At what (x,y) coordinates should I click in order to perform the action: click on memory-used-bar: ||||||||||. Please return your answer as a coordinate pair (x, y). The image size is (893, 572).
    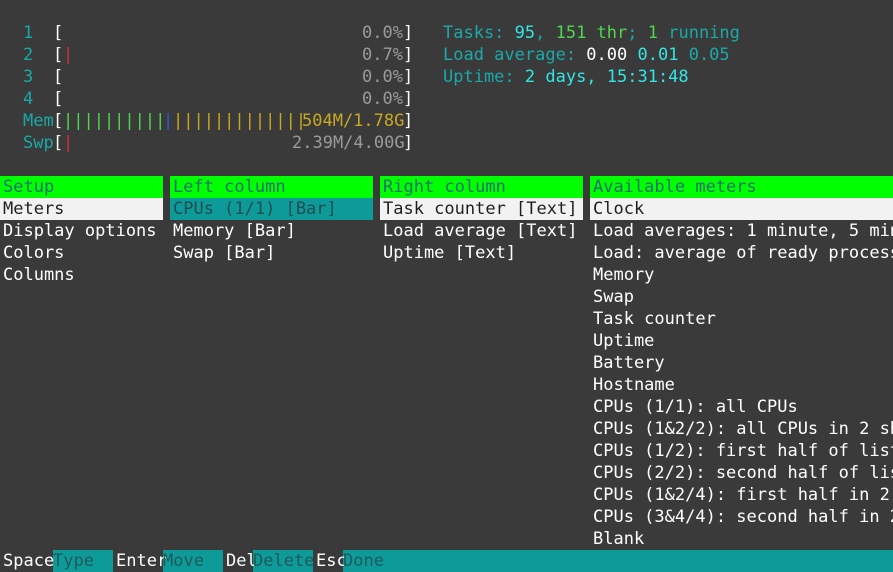
    Looking at the image, I should click on (114, 121).